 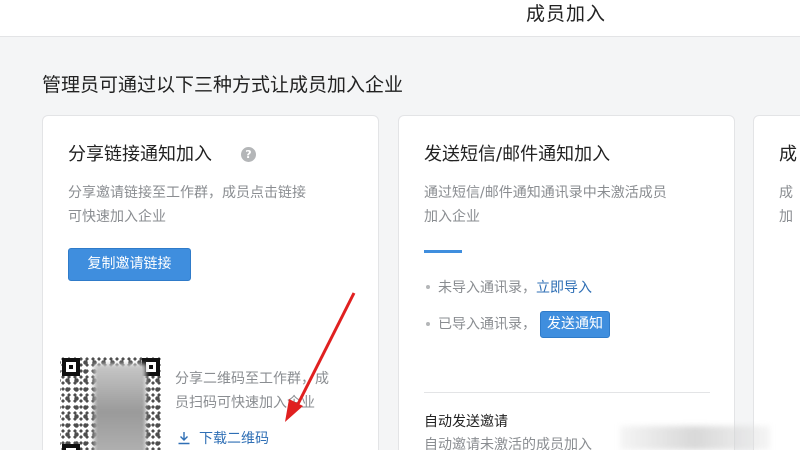 What do you see at coordinates (218, 205) in the screenshot?
I see `share-link-description: 分享邀请链接至工作群，成员点击链接 可快速加入企业` at bounding box center [218, 205].